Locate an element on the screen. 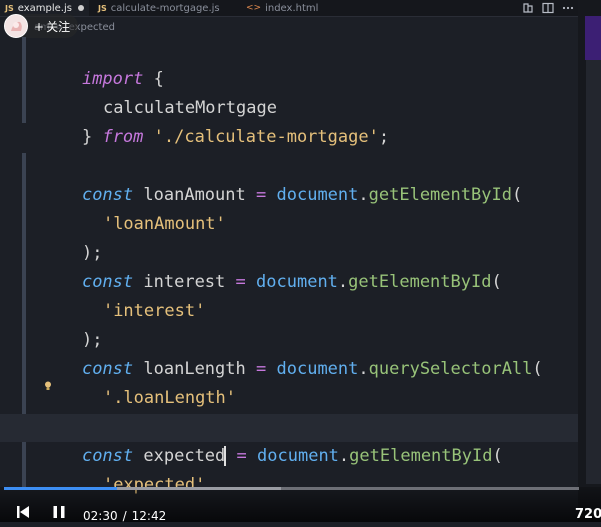 This screenshot has width=601, height=527. code-line: calculateMortgage is located at coordinates (189, 108).